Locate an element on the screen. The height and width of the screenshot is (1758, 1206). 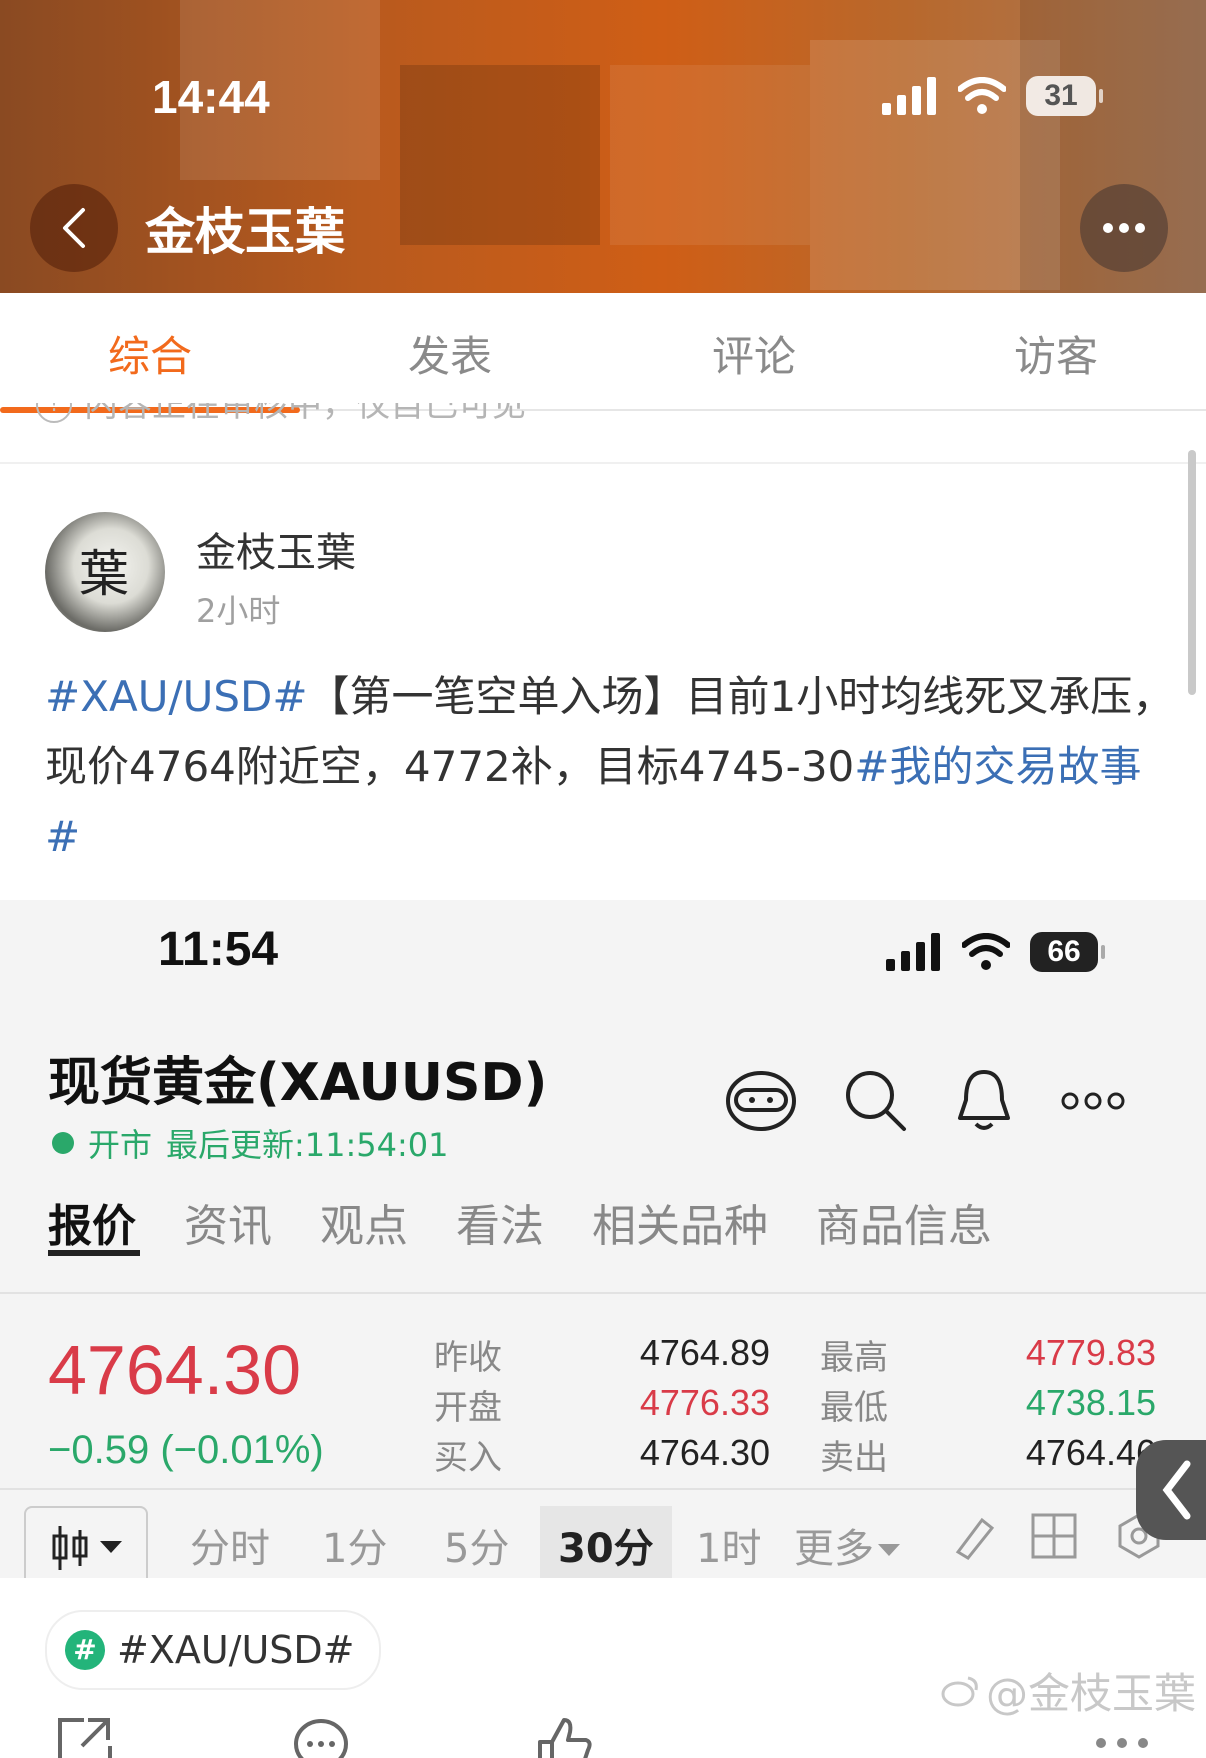
avatar-calligraphy-image: 葉 is located at coordinates (104, 574).